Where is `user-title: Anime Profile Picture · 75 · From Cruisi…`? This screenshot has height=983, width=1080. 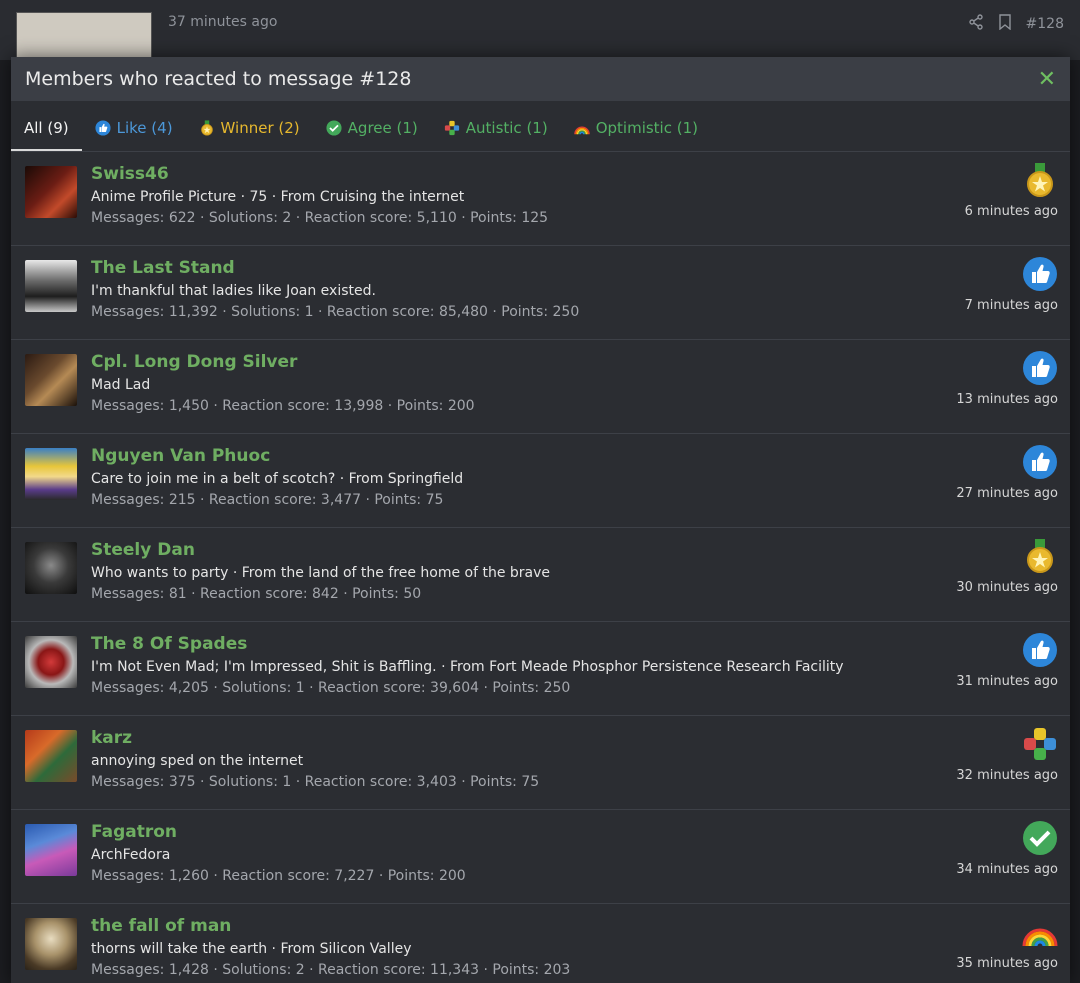
user-title: Anime Profile Picture · 75 · From Cruisi… is located at coordinates (278, 197).